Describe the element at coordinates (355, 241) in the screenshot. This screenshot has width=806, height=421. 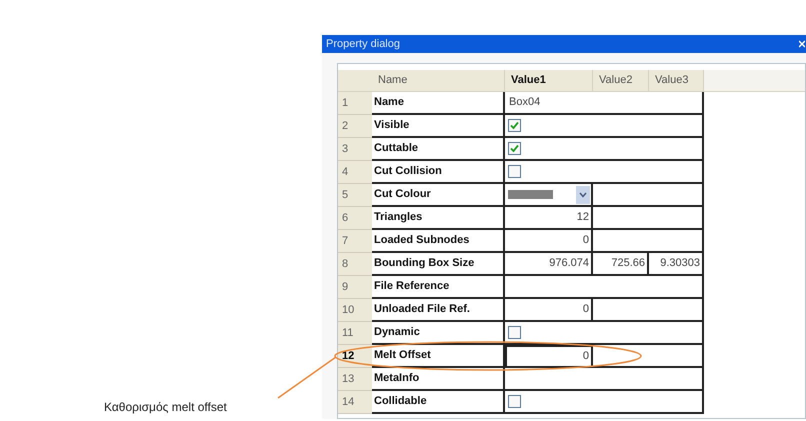
I see `row-number: 7` at that location.